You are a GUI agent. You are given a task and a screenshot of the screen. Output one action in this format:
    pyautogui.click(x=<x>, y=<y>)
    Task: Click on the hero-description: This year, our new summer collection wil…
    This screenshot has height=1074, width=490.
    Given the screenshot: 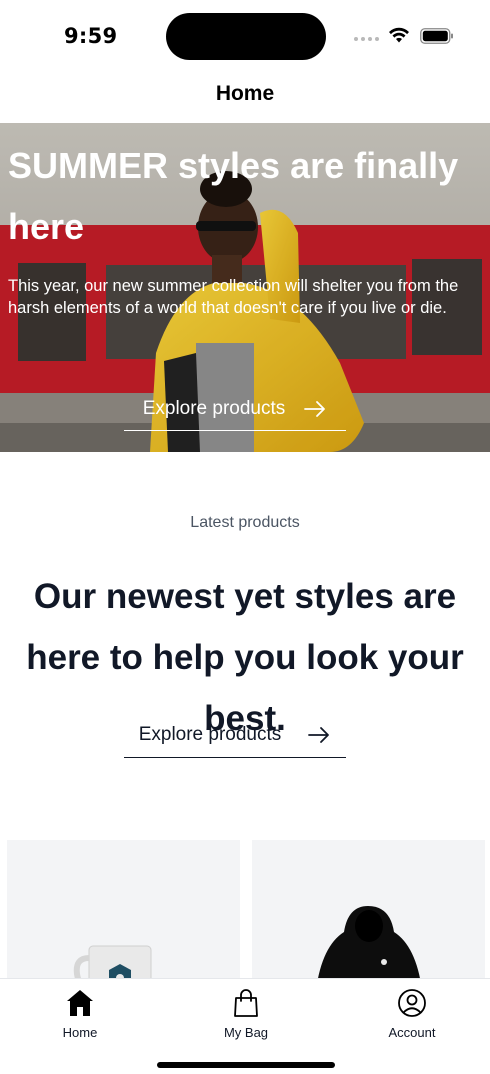 What is the action you would take?
    pyautogui.click(x=233, y=297)
    